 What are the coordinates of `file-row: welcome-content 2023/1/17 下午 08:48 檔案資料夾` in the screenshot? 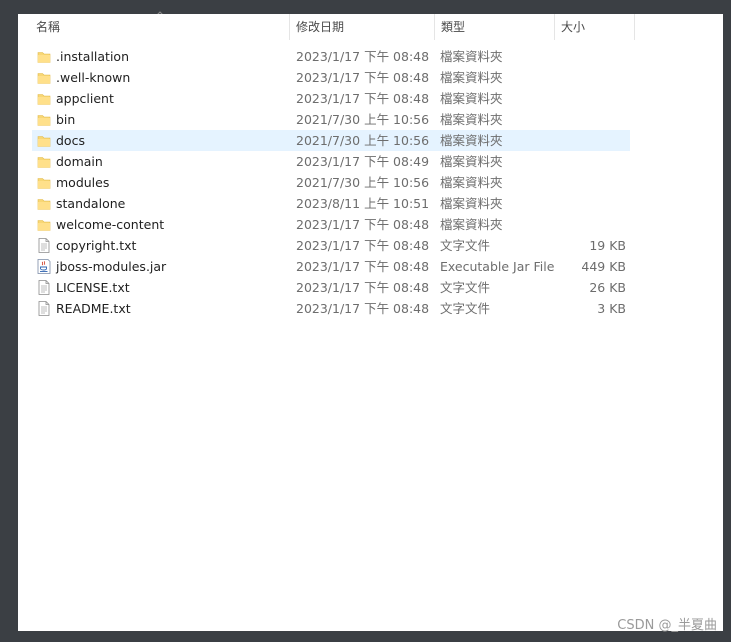 It's located at (331, 224).